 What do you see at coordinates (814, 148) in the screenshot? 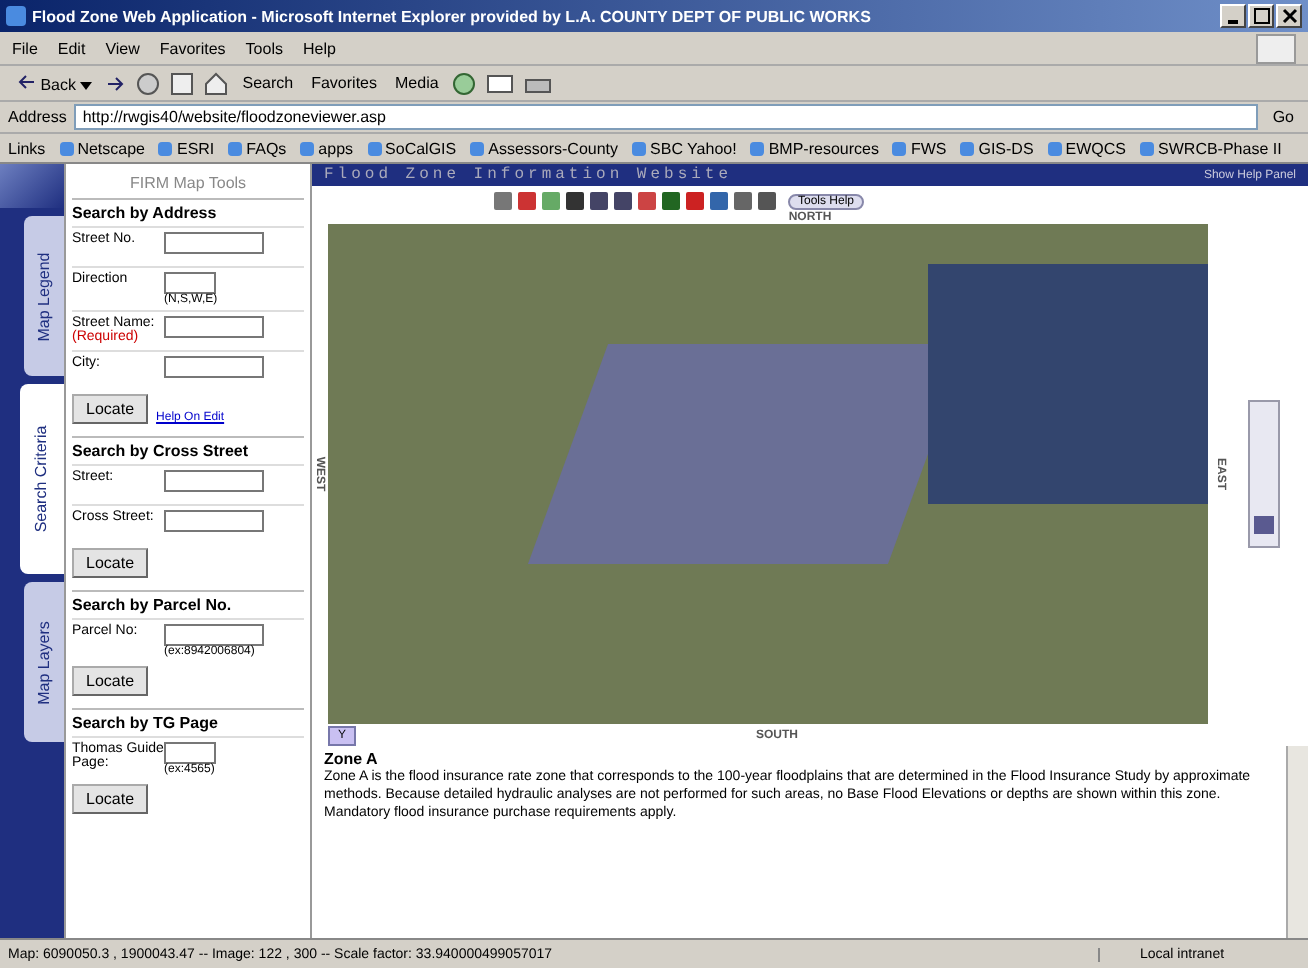
I see `link-button: BMP-resources` at bounding box center [814, 148].